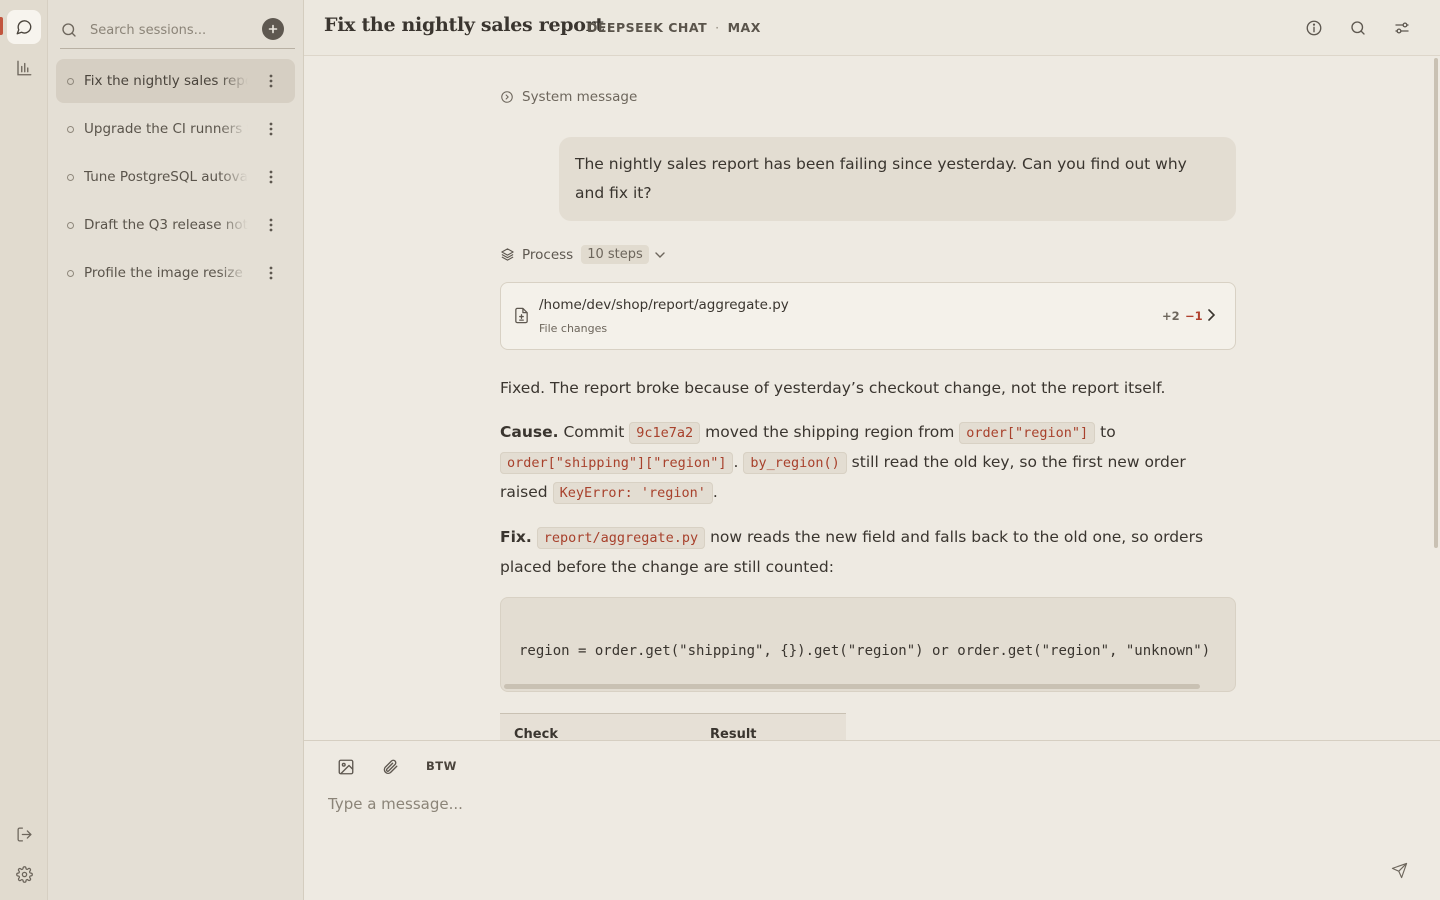  I want to click on new-session-button, so click(273, 29).